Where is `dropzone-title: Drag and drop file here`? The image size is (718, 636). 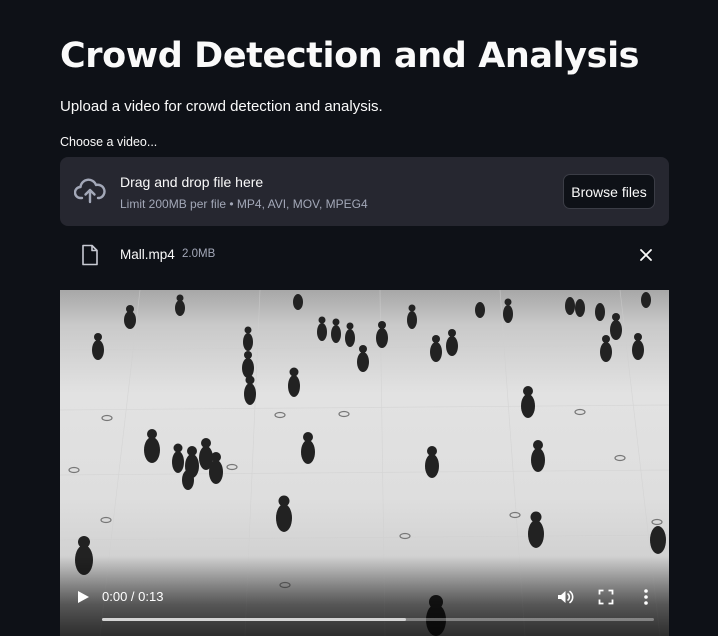 dropzone-title: Drag and drop file here is located at coordinates (192, 182).